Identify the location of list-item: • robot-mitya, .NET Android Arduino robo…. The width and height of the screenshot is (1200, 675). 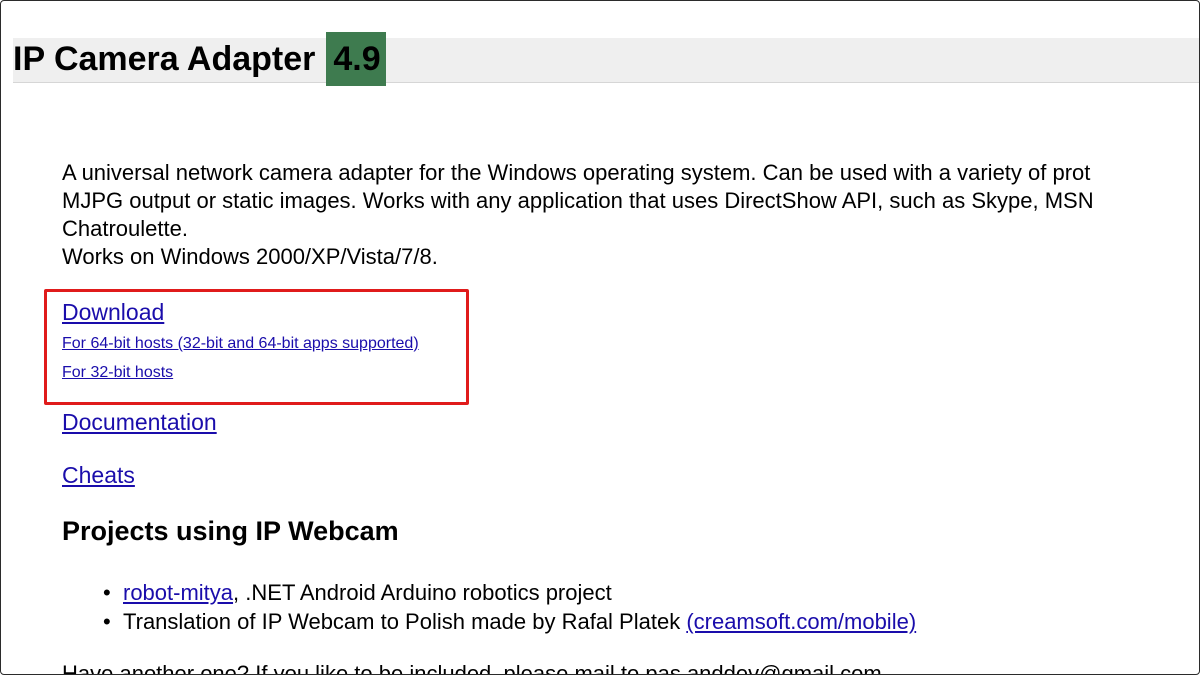
(509, 592).